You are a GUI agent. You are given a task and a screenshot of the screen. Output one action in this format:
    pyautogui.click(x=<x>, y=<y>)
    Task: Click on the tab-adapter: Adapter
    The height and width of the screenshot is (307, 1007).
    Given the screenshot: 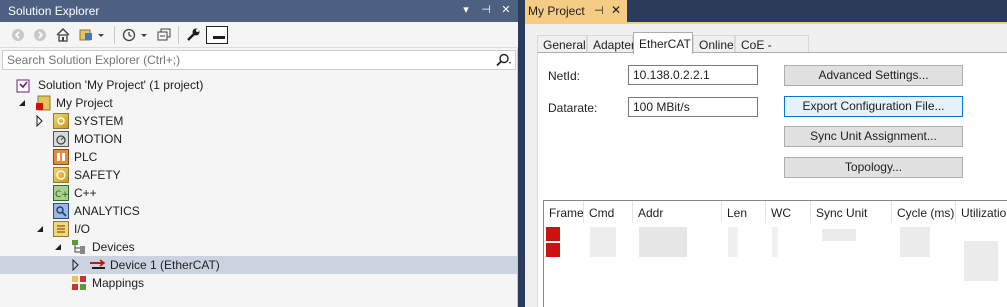 What is the action you would take?
    pyautogui.click(x=611, y=44)
    